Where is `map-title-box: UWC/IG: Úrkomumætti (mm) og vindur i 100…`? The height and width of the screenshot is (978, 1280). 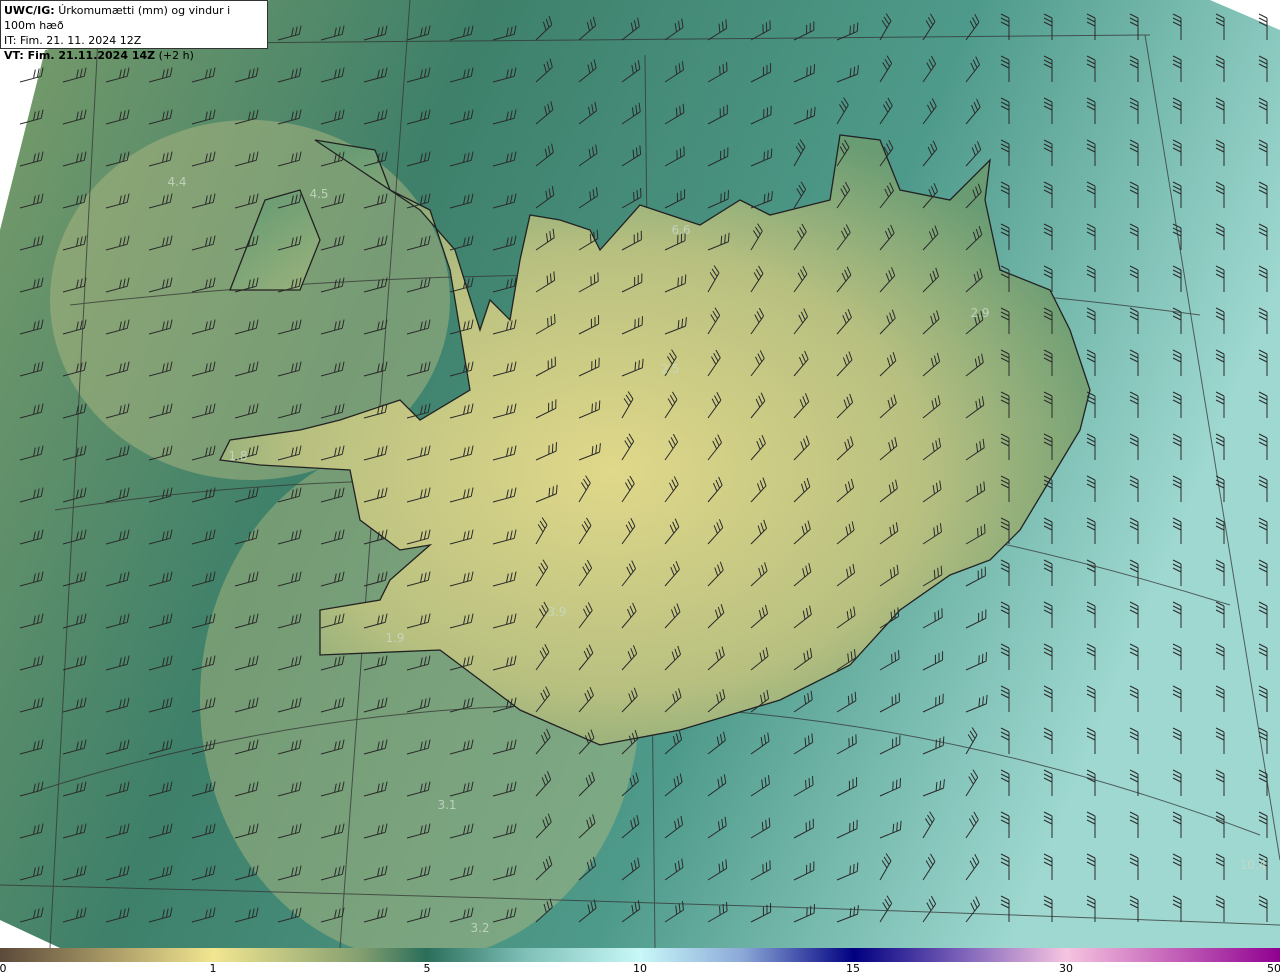 map-title-box: UWC/IG: Úrkomumætti (mm) og vindur i 100… is located at coordinates (134, 31).